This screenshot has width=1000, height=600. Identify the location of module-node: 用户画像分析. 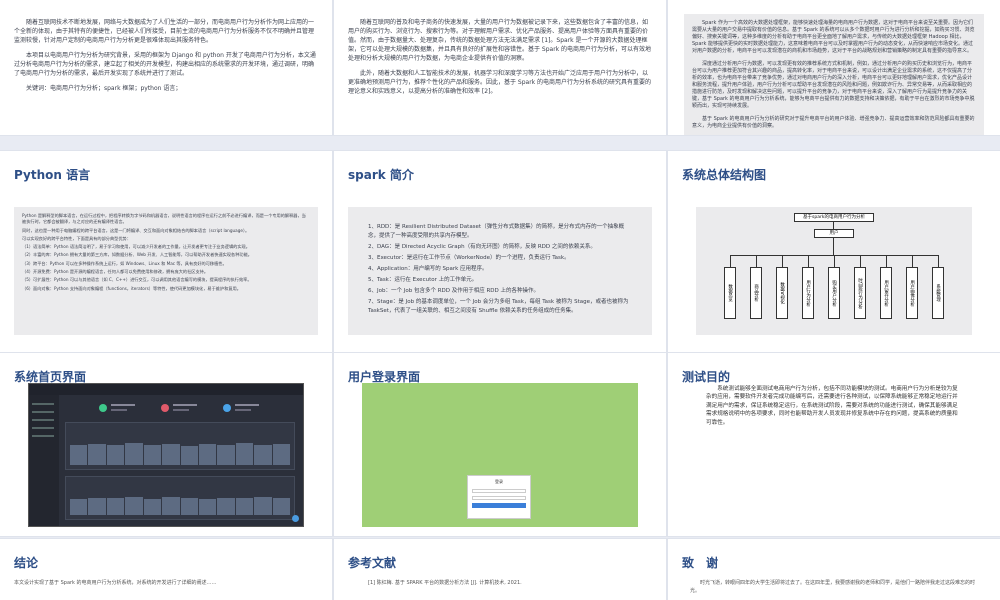
(912, 293).